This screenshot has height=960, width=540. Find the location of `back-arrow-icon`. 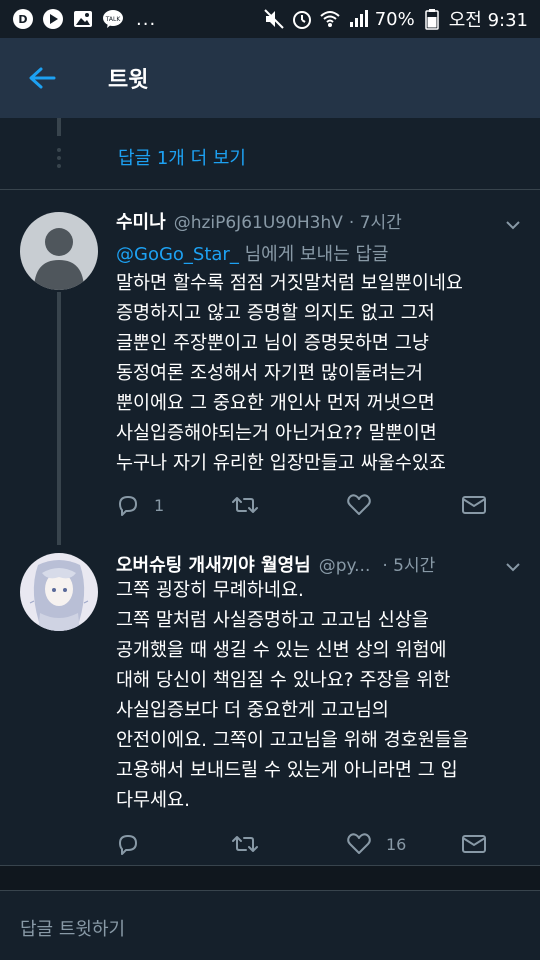

back-arrow-icon is located at coordinates (42, 78).